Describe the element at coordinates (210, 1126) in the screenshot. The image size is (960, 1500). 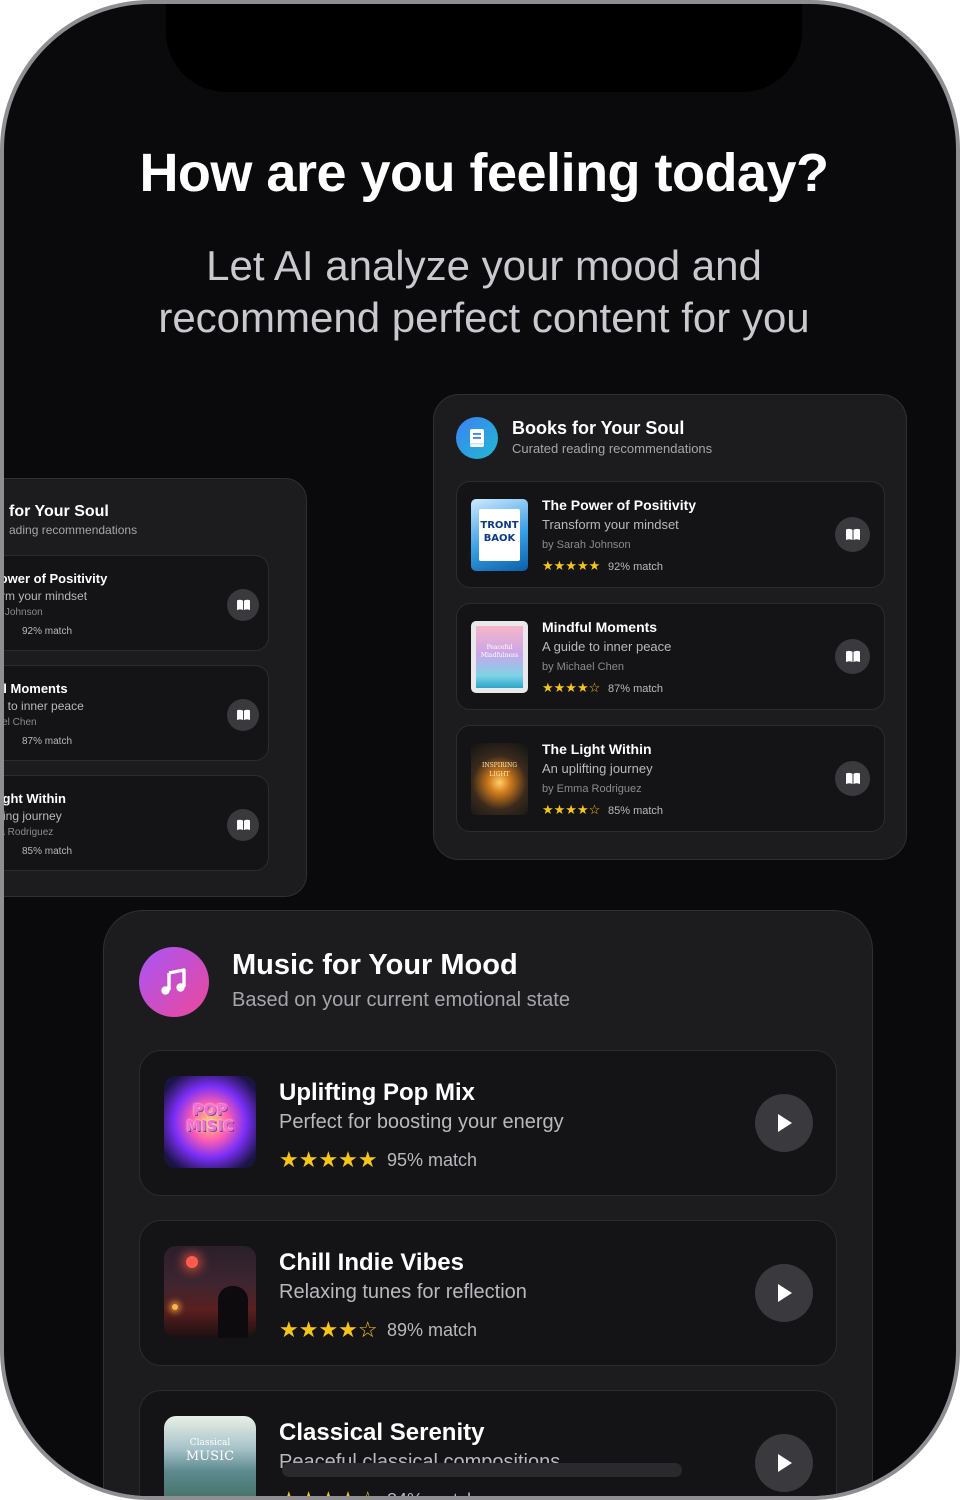
I see `cover-text: MISIC` at that location.